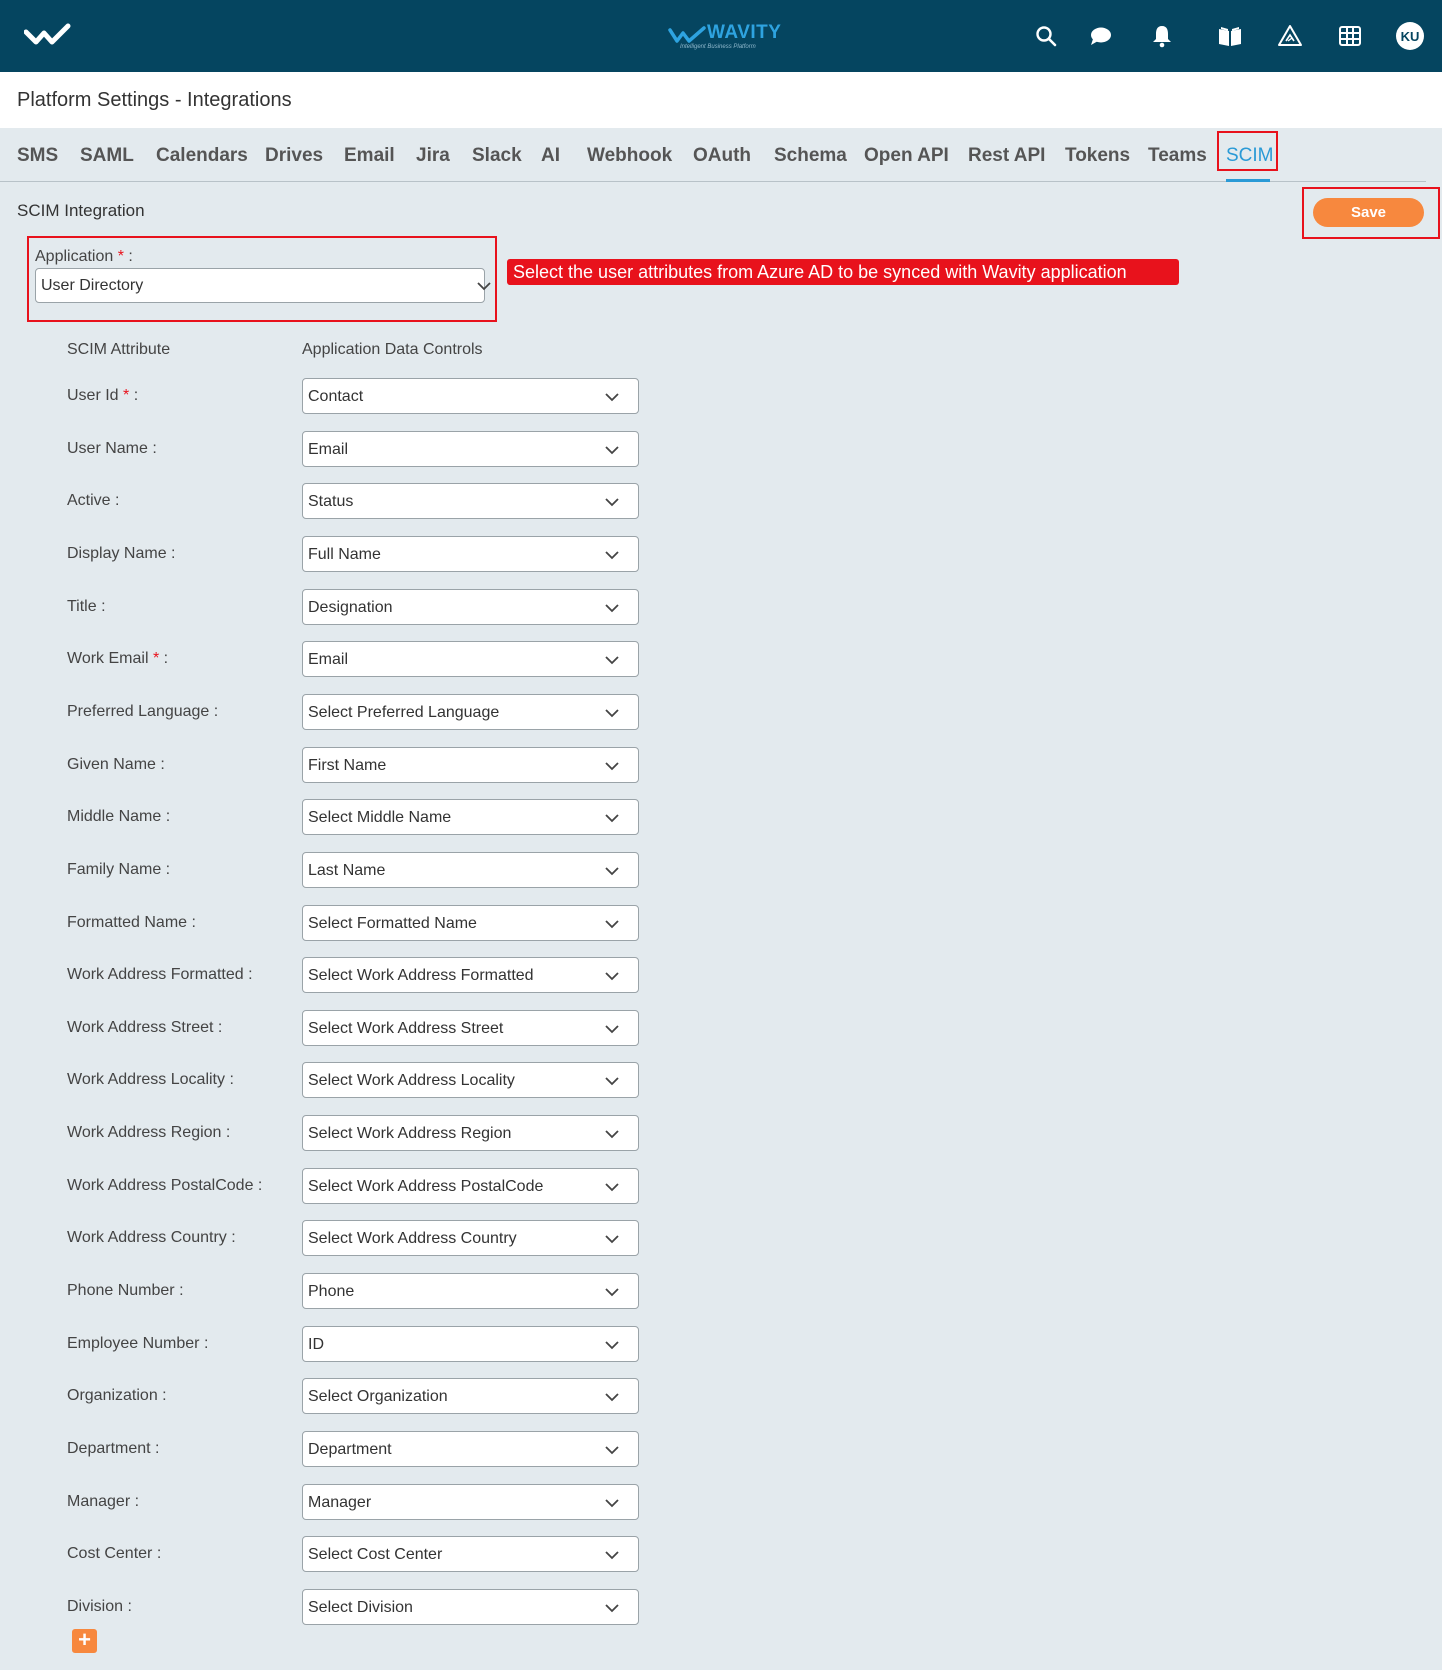 The image size is (1442, 1670). I want to click on top-navbar: WAVITY Intelligent Business Platform KU, so click(721, 36).